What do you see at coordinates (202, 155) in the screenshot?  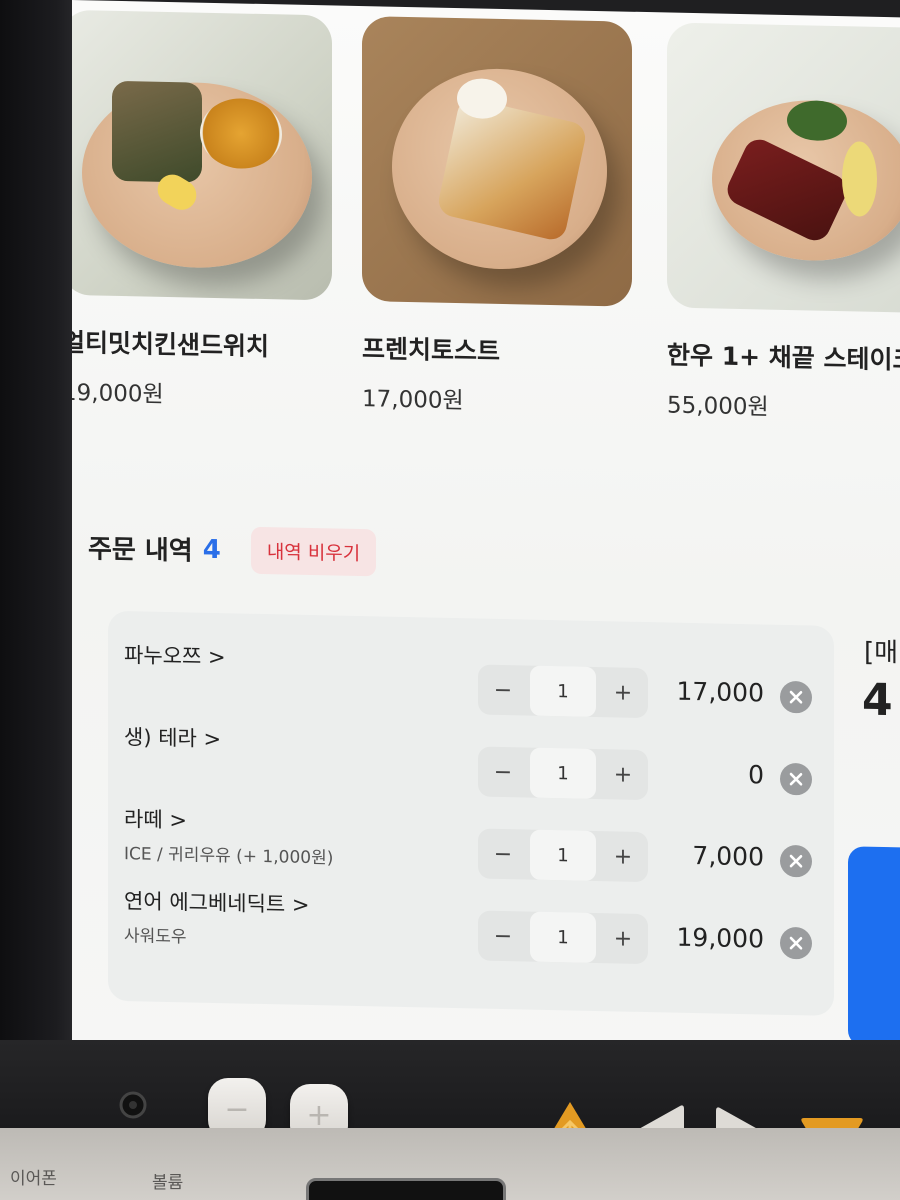 I see `menu-photo-sandwich` at bounding box center [202, 155].